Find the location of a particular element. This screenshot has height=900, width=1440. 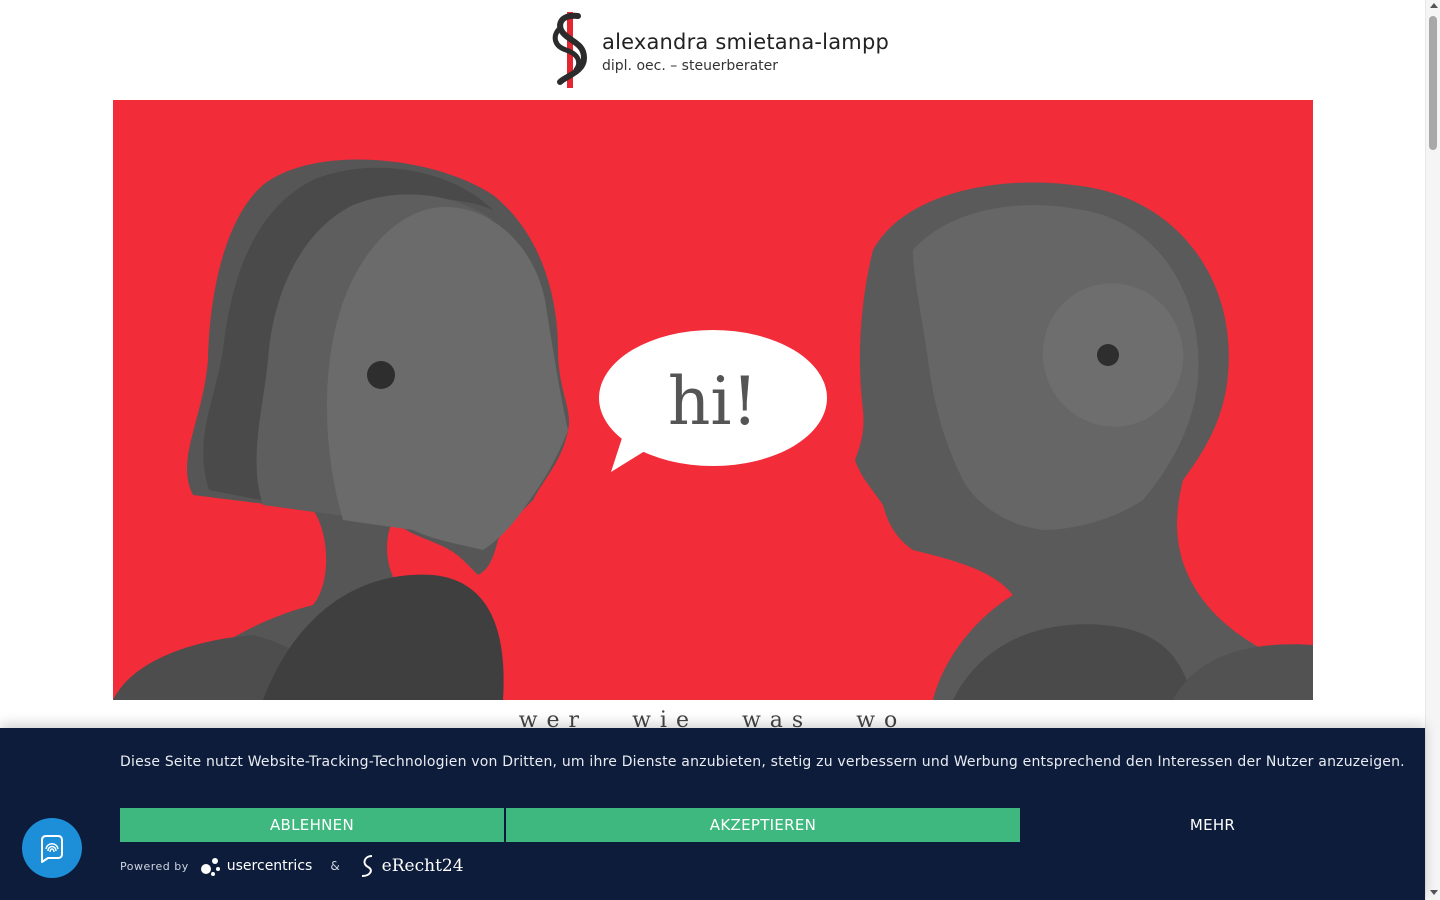

site-name: alexandra smietana-lampp is located at coordinates (745, 42).